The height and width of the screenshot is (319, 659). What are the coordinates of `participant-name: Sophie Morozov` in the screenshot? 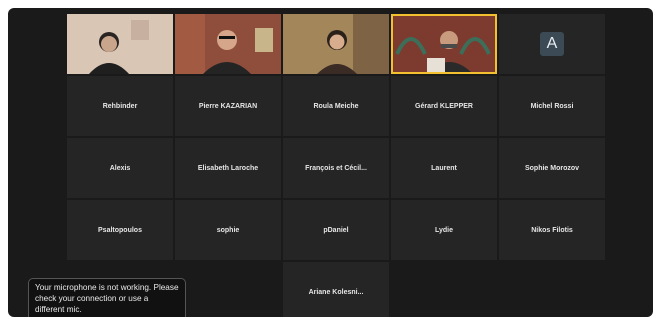 It's located at (552, 168).